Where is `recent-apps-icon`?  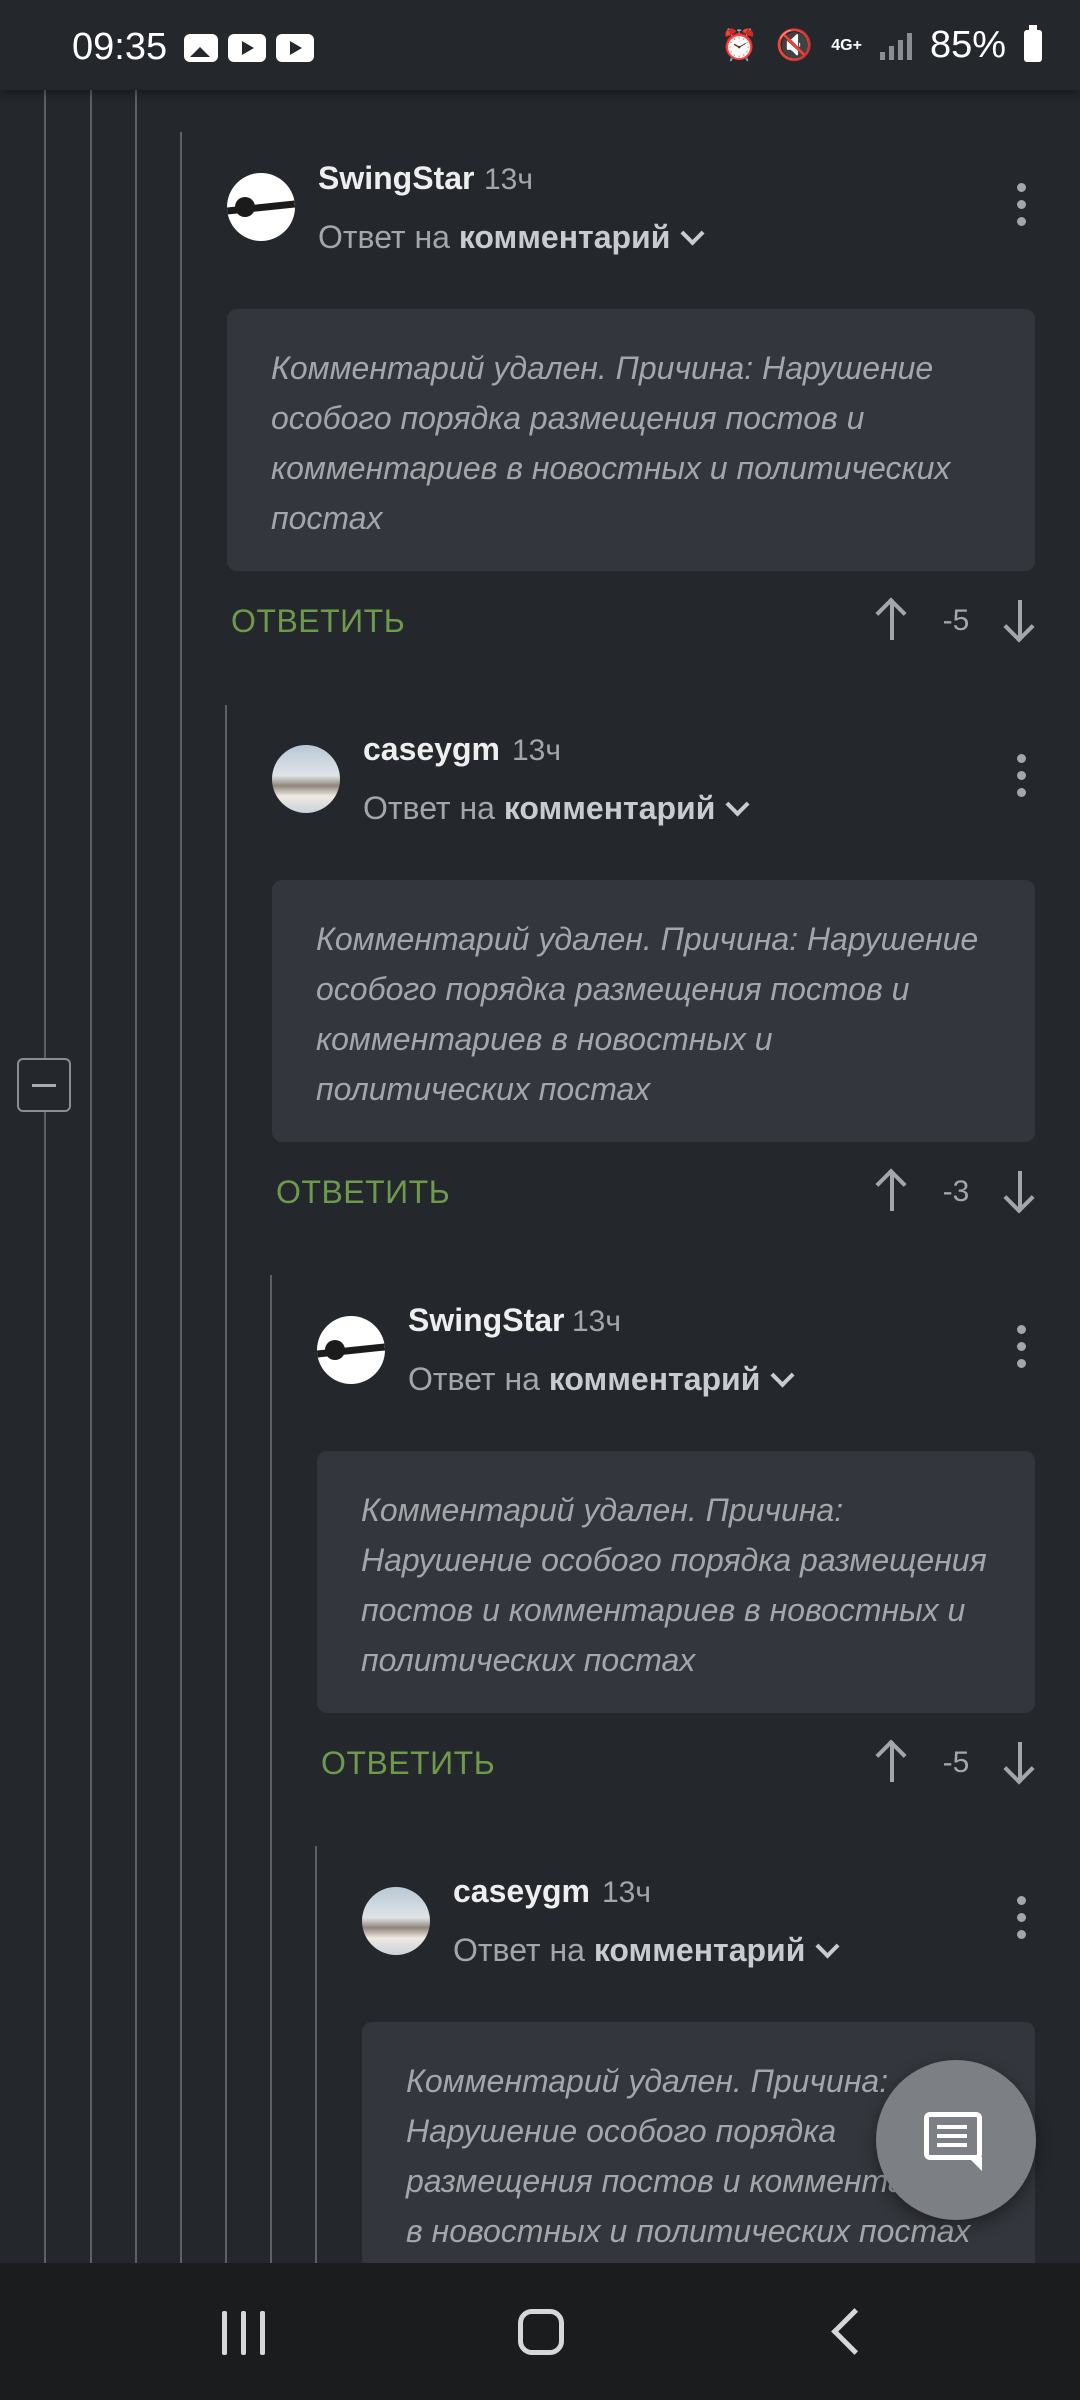 recent-apps-icon is located at coordinates (244, 2333).